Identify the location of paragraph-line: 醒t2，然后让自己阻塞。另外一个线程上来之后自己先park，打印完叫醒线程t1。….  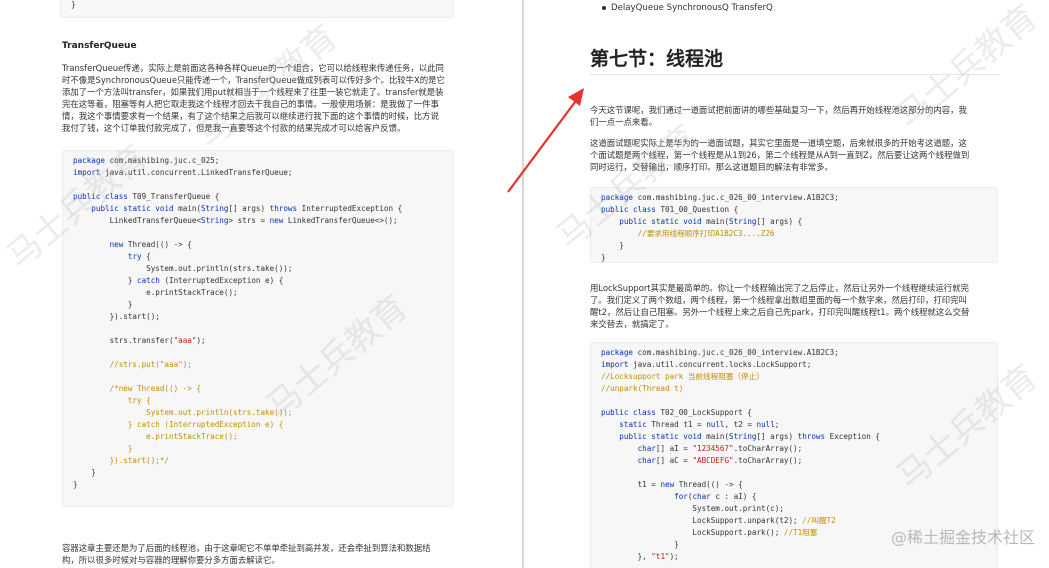
(780, 312).